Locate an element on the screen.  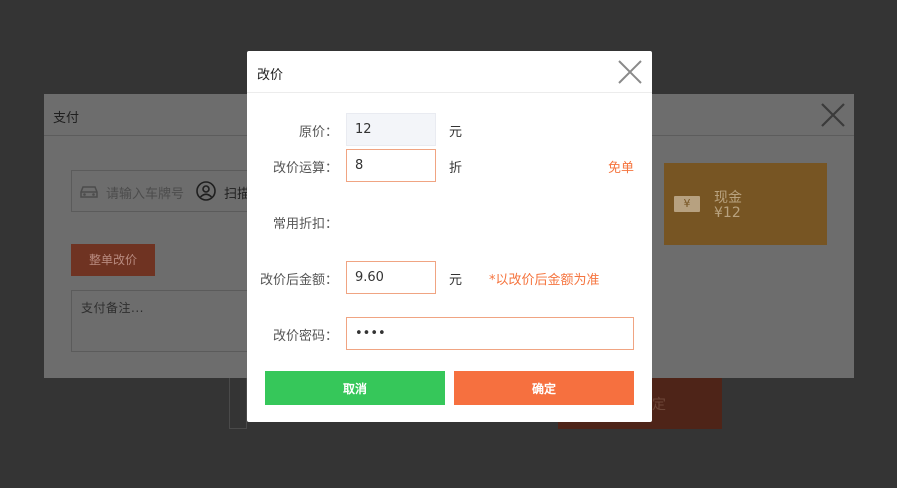
cash-amount: ¥12 is located at coordinates (727, 213).